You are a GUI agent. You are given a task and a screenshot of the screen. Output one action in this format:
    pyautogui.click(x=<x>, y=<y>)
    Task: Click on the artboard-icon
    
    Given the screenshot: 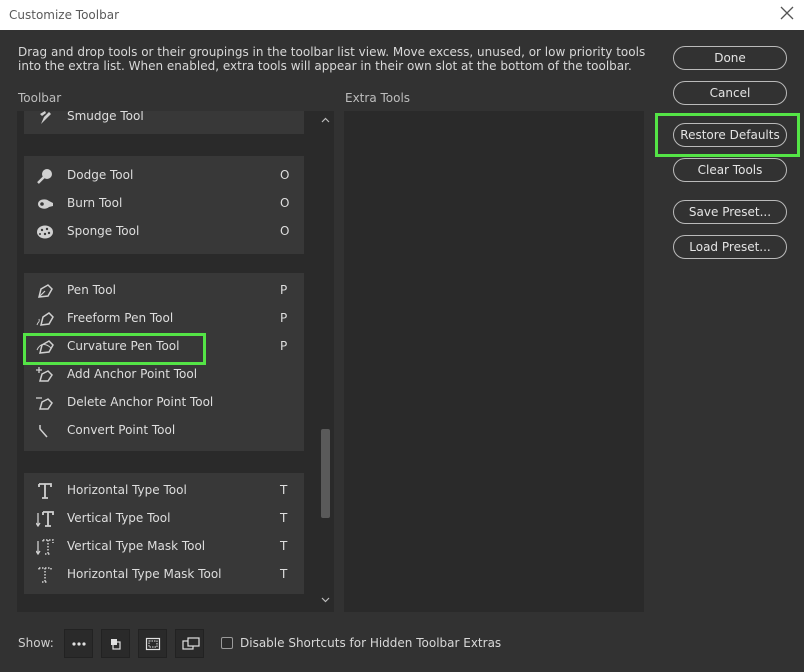 What is the action you would take?
    pyautogui.click(x=191, y=643)
    